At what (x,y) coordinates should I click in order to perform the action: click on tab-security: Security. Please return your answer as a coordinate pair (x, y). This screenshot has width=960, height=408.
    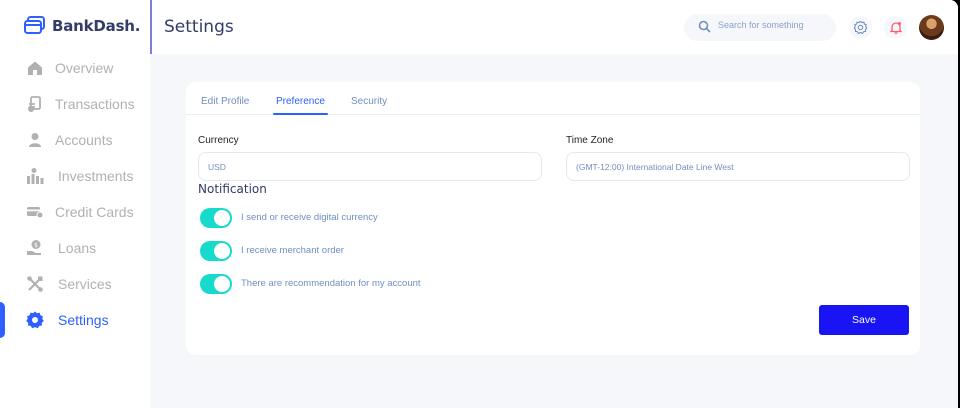
    Looking at the image, I should click on (369, 101).